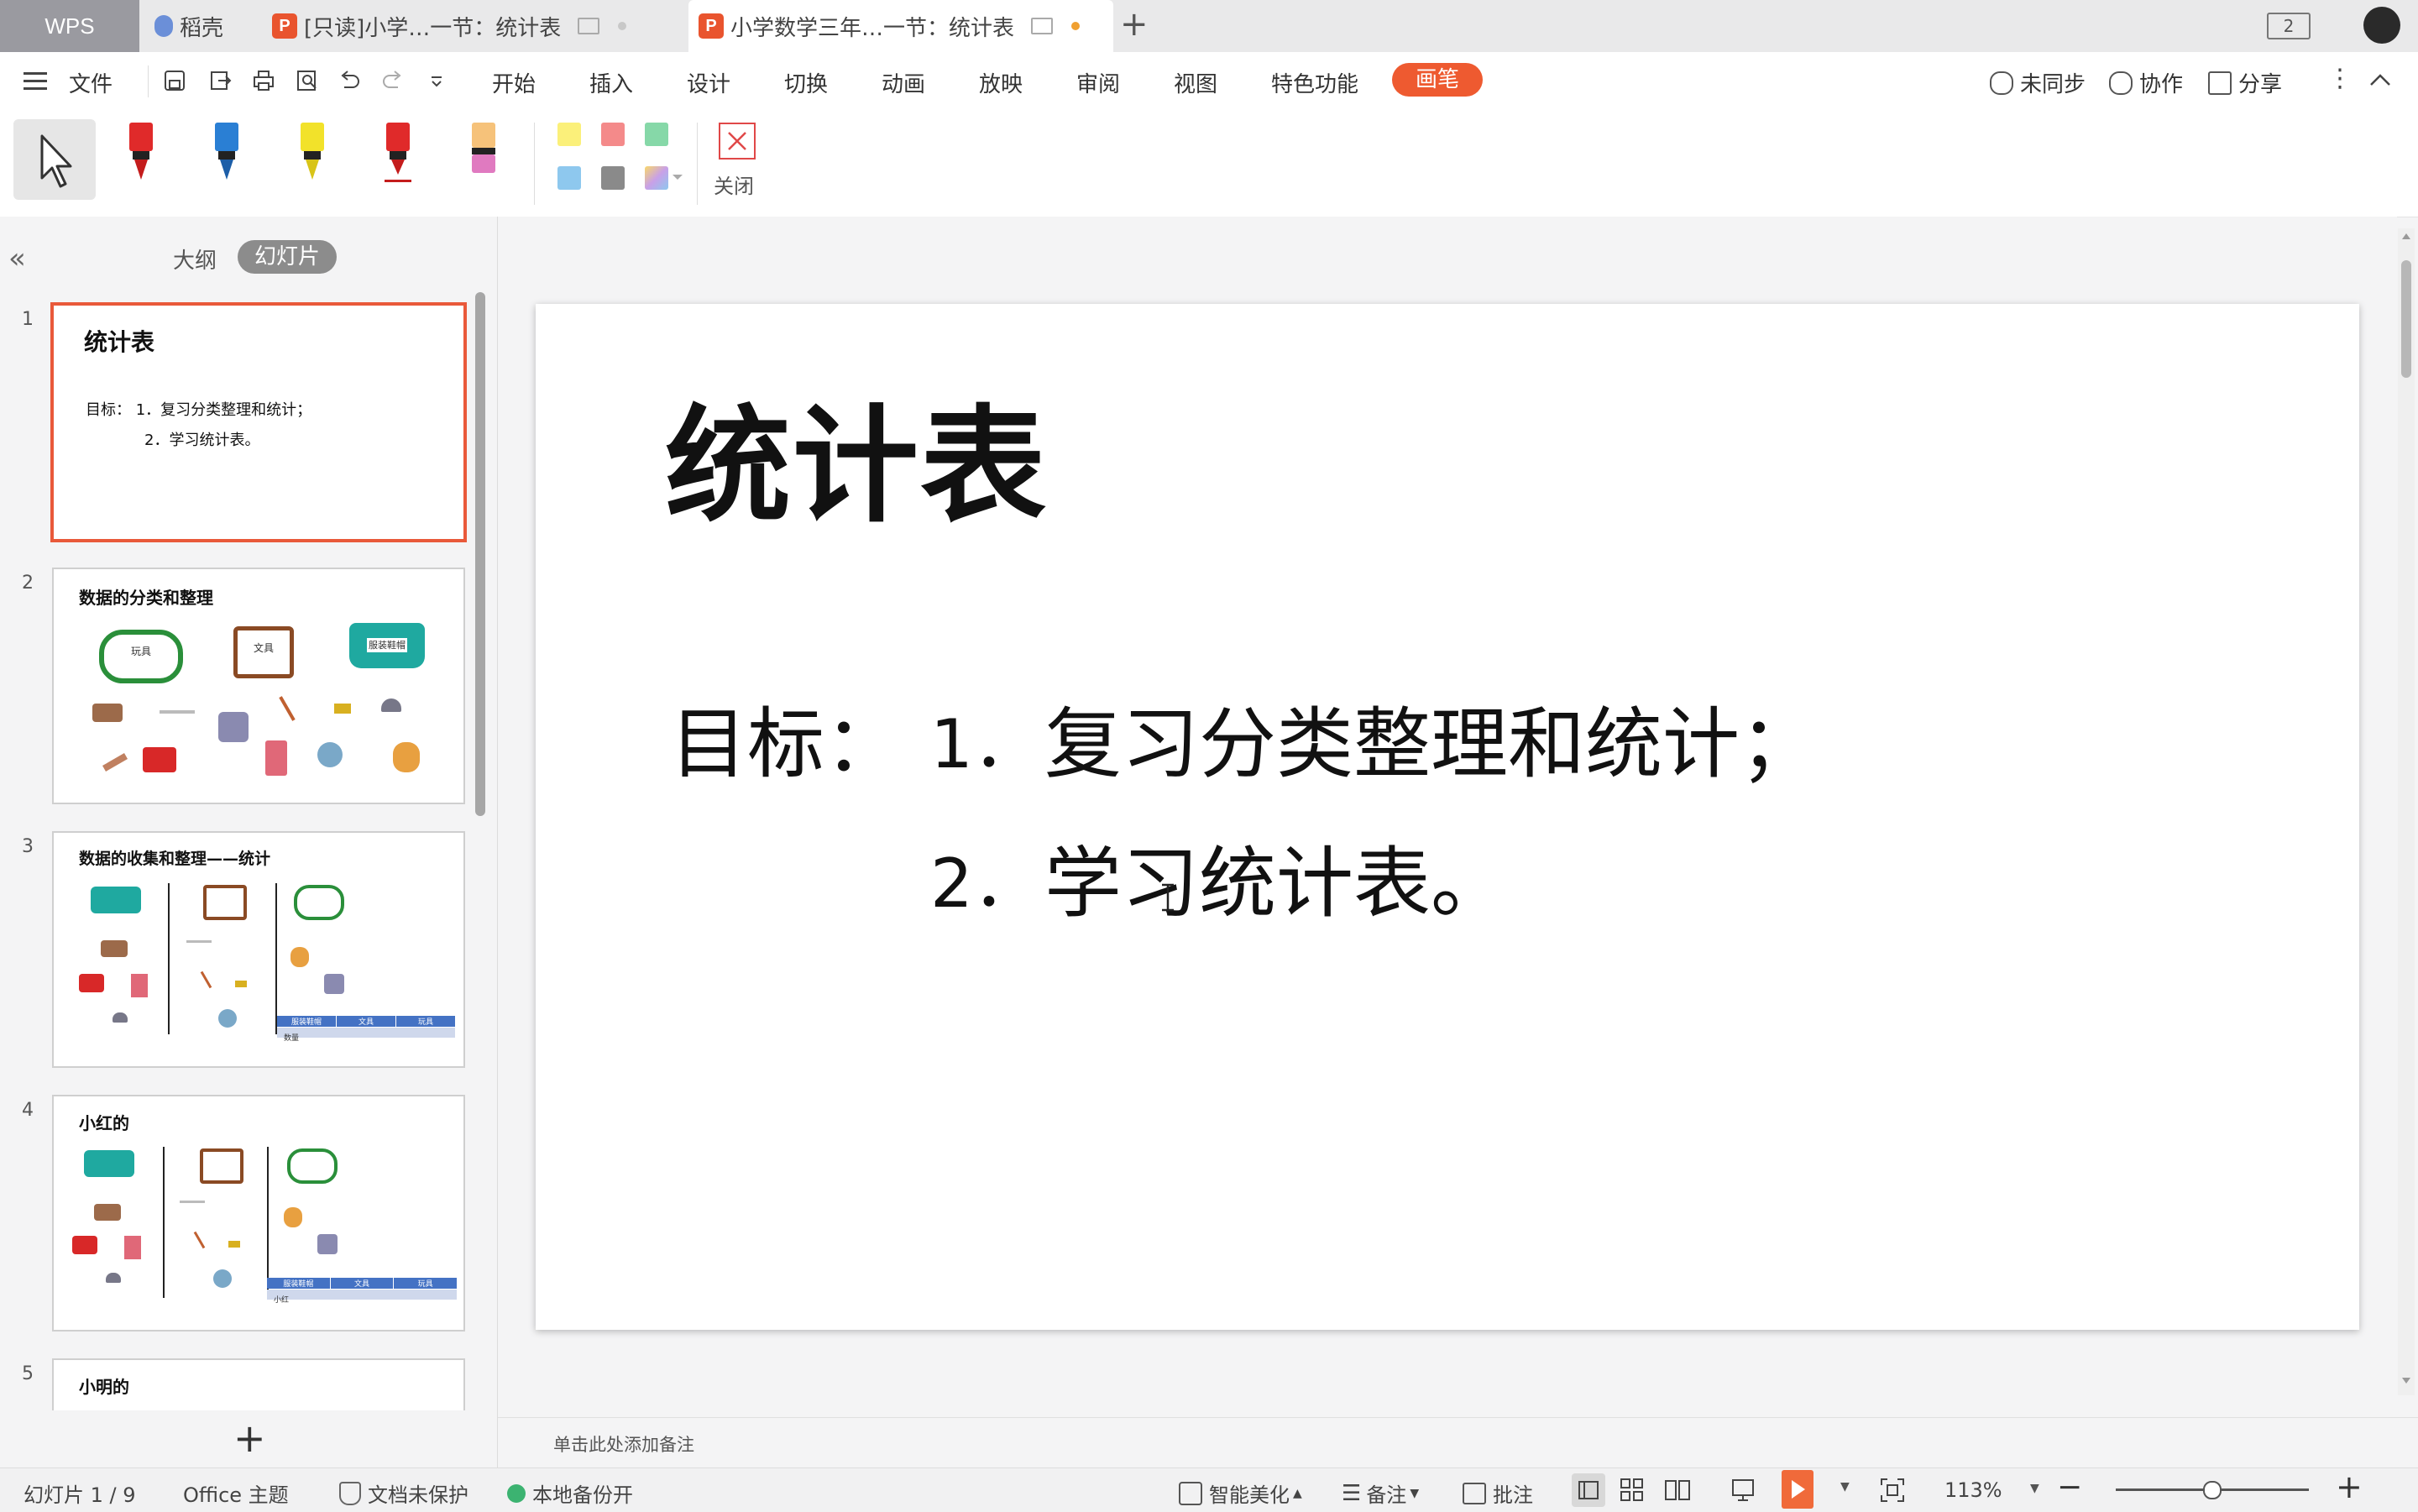  Describe the element at coordinates (806, 82) in the screenshot. I see `menu-transition: 切换` at that location.